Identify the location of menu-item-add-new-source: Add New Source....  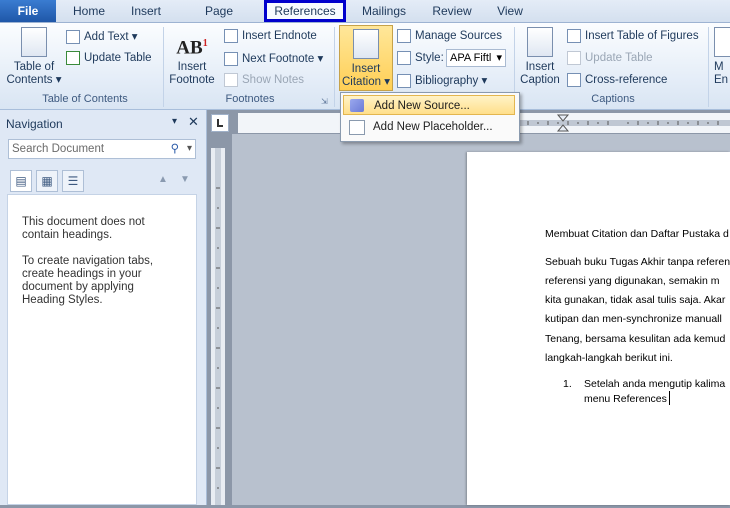
(429, 105).